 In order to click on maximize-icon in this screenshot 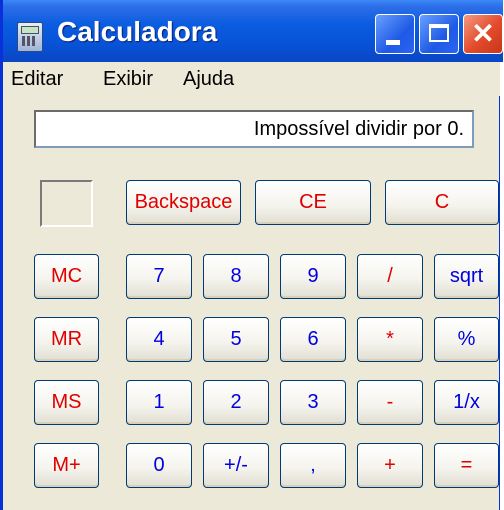, I will do `click(439, 33)`.